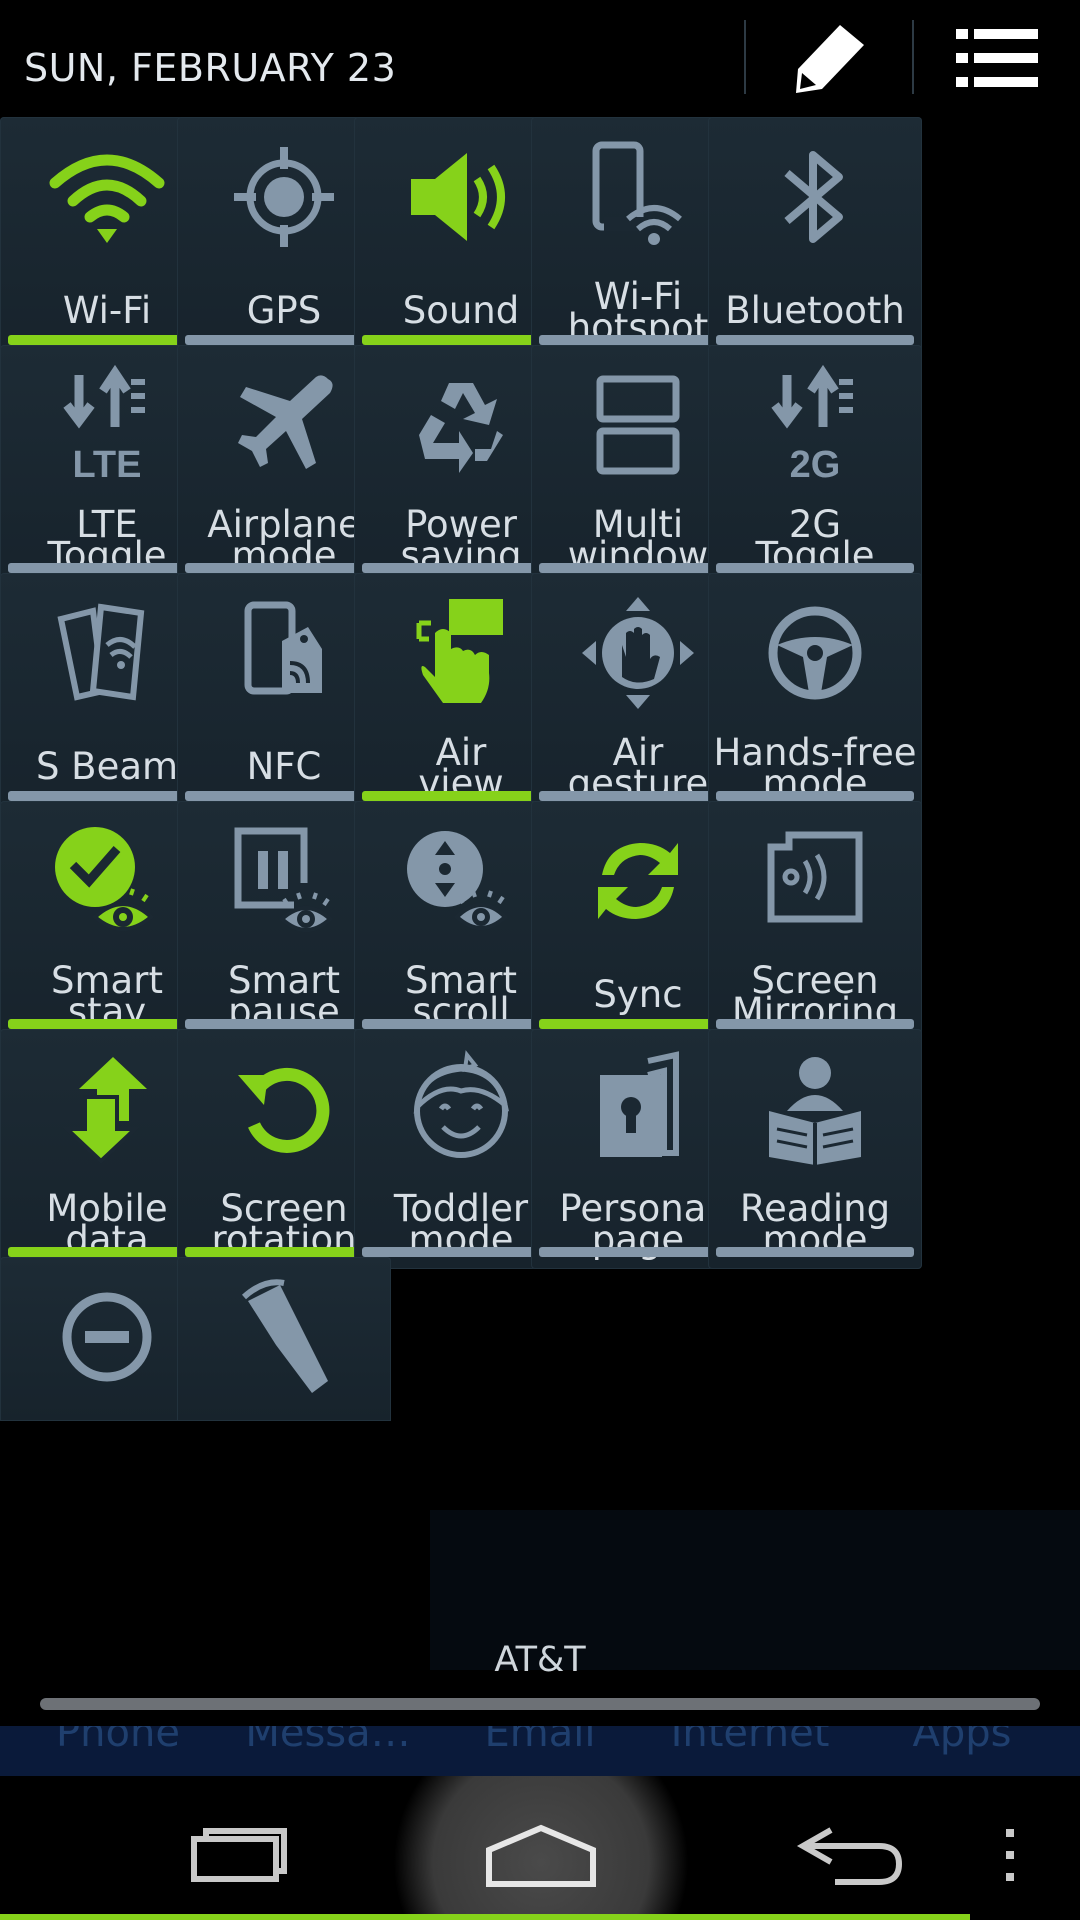 The width and height of the screenshot is (1080, 1920). Describe the element at coordinates (210, 68) in the screenshot. I see `date-label: SUN, FEBRUARY 23` at that location.